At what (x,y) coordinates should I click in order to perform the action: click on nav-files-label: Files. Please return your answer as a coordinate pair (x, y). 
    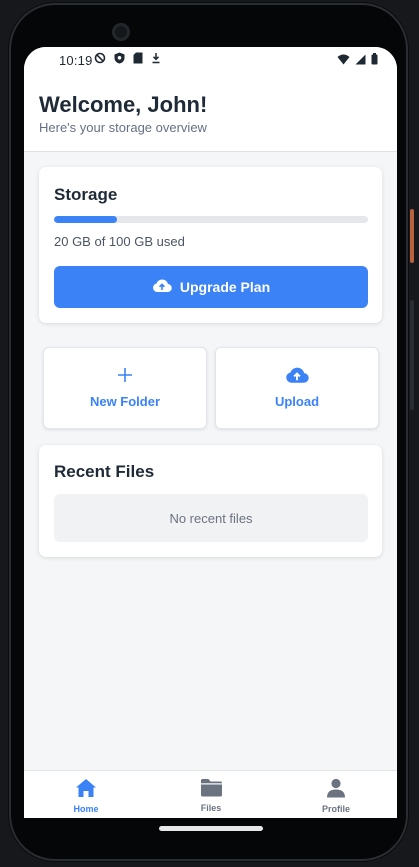
    Looking at the image, I should click on (211, 808).